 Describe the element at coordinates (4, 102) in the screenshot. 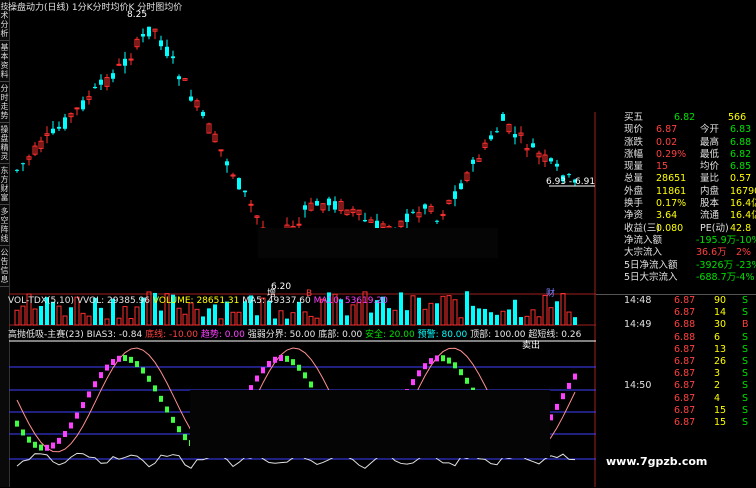

I see `left-tab: 分时走势` at that location.